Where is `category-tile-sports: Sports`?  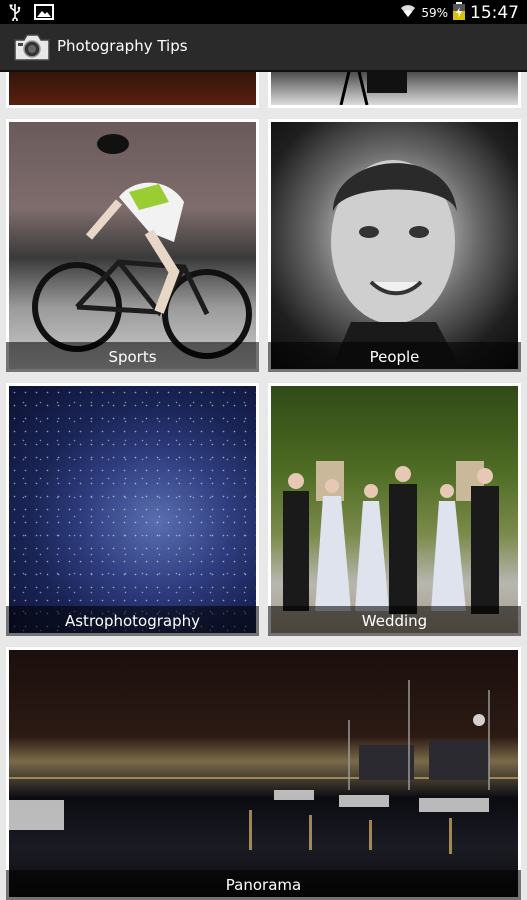 category-tile-sports: Sports is located at coordinates (132, 245).